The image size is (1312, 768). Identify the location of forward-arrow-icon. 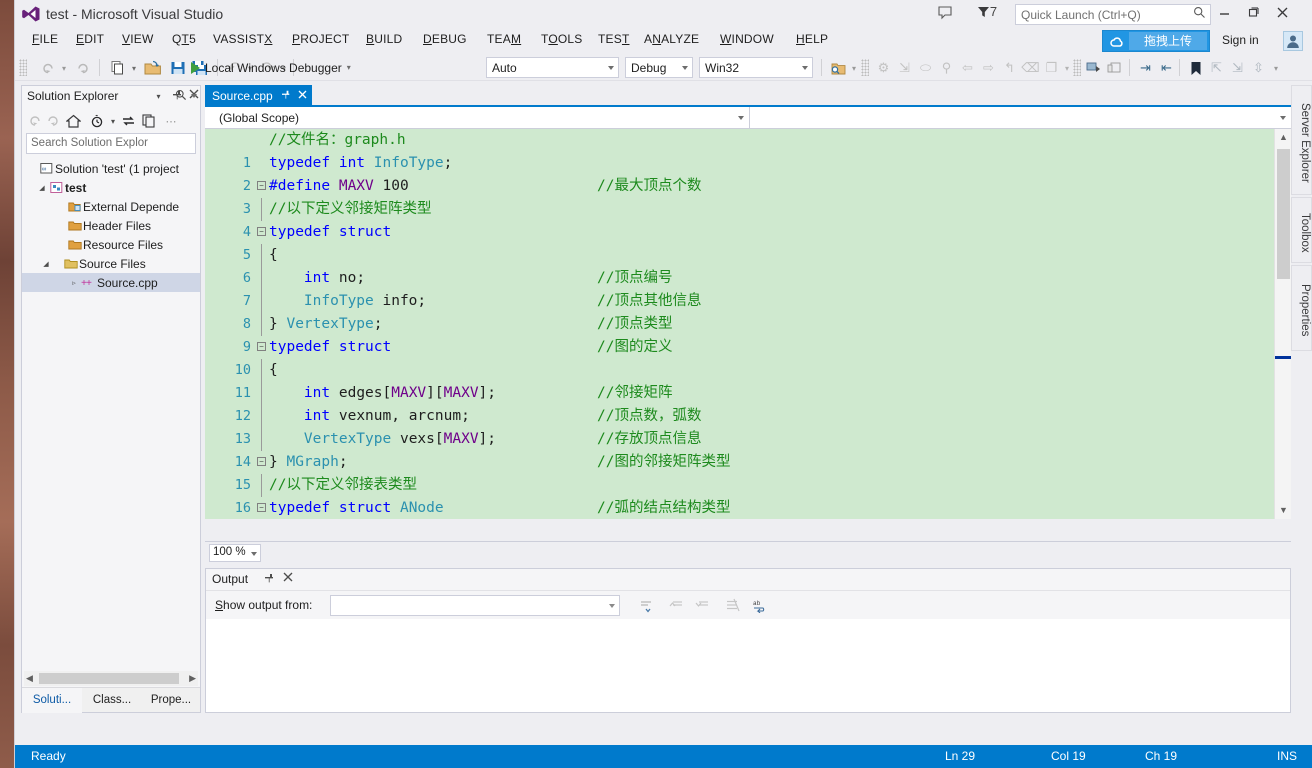
(53, 121).